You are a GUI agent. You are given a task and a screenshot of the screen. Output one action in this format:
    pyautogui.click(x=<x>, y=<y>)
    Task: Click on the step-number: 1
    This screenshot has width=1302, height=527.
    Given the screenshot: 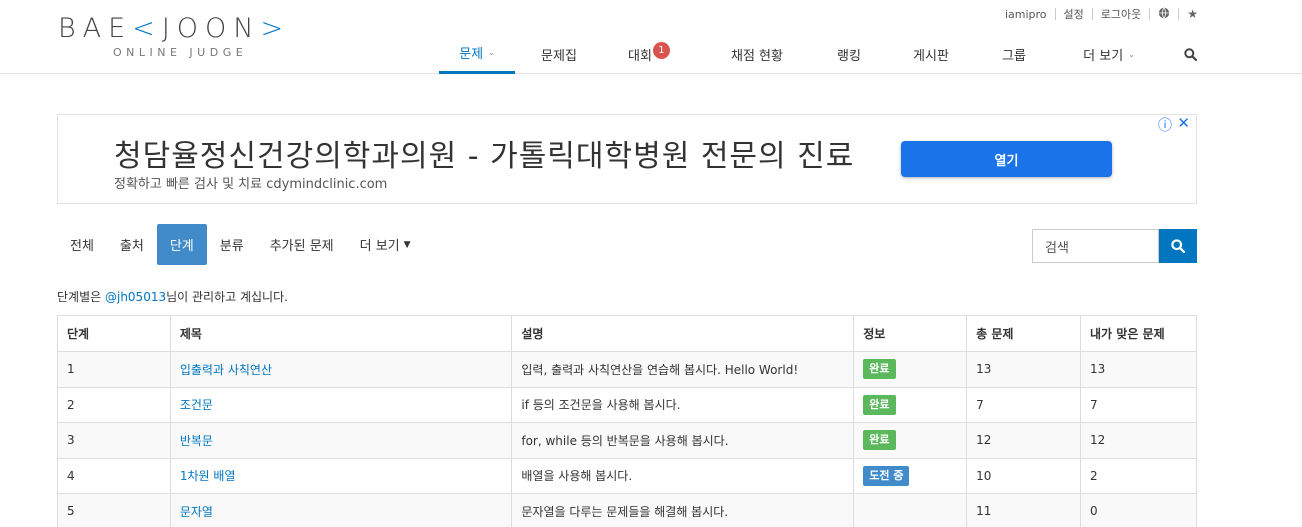 What is the action you would take?
    pyautogui.click(x=114, y=369)
    